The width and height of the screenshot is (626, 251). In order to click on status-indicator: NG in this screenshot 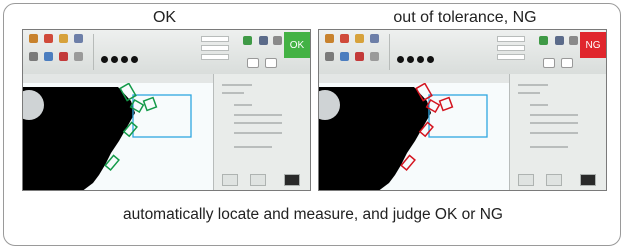, I will do `click(593, 45)`.